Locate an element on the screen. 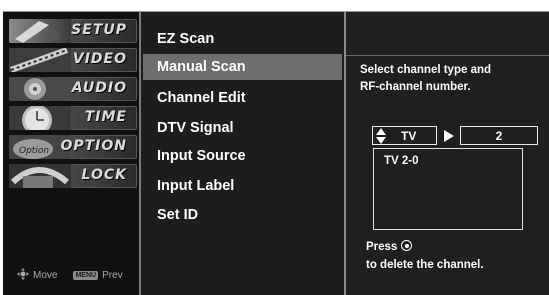 This screenshot has width=549, height=295. press-label: Press is located at coordinates (382, 247).